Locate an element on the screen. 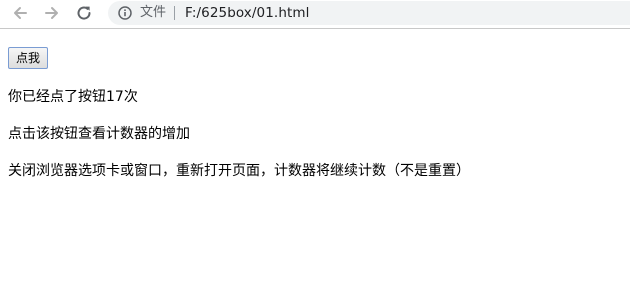 This screenshot has width=630, height=285. address-separator is located at coordinates (175, 13).